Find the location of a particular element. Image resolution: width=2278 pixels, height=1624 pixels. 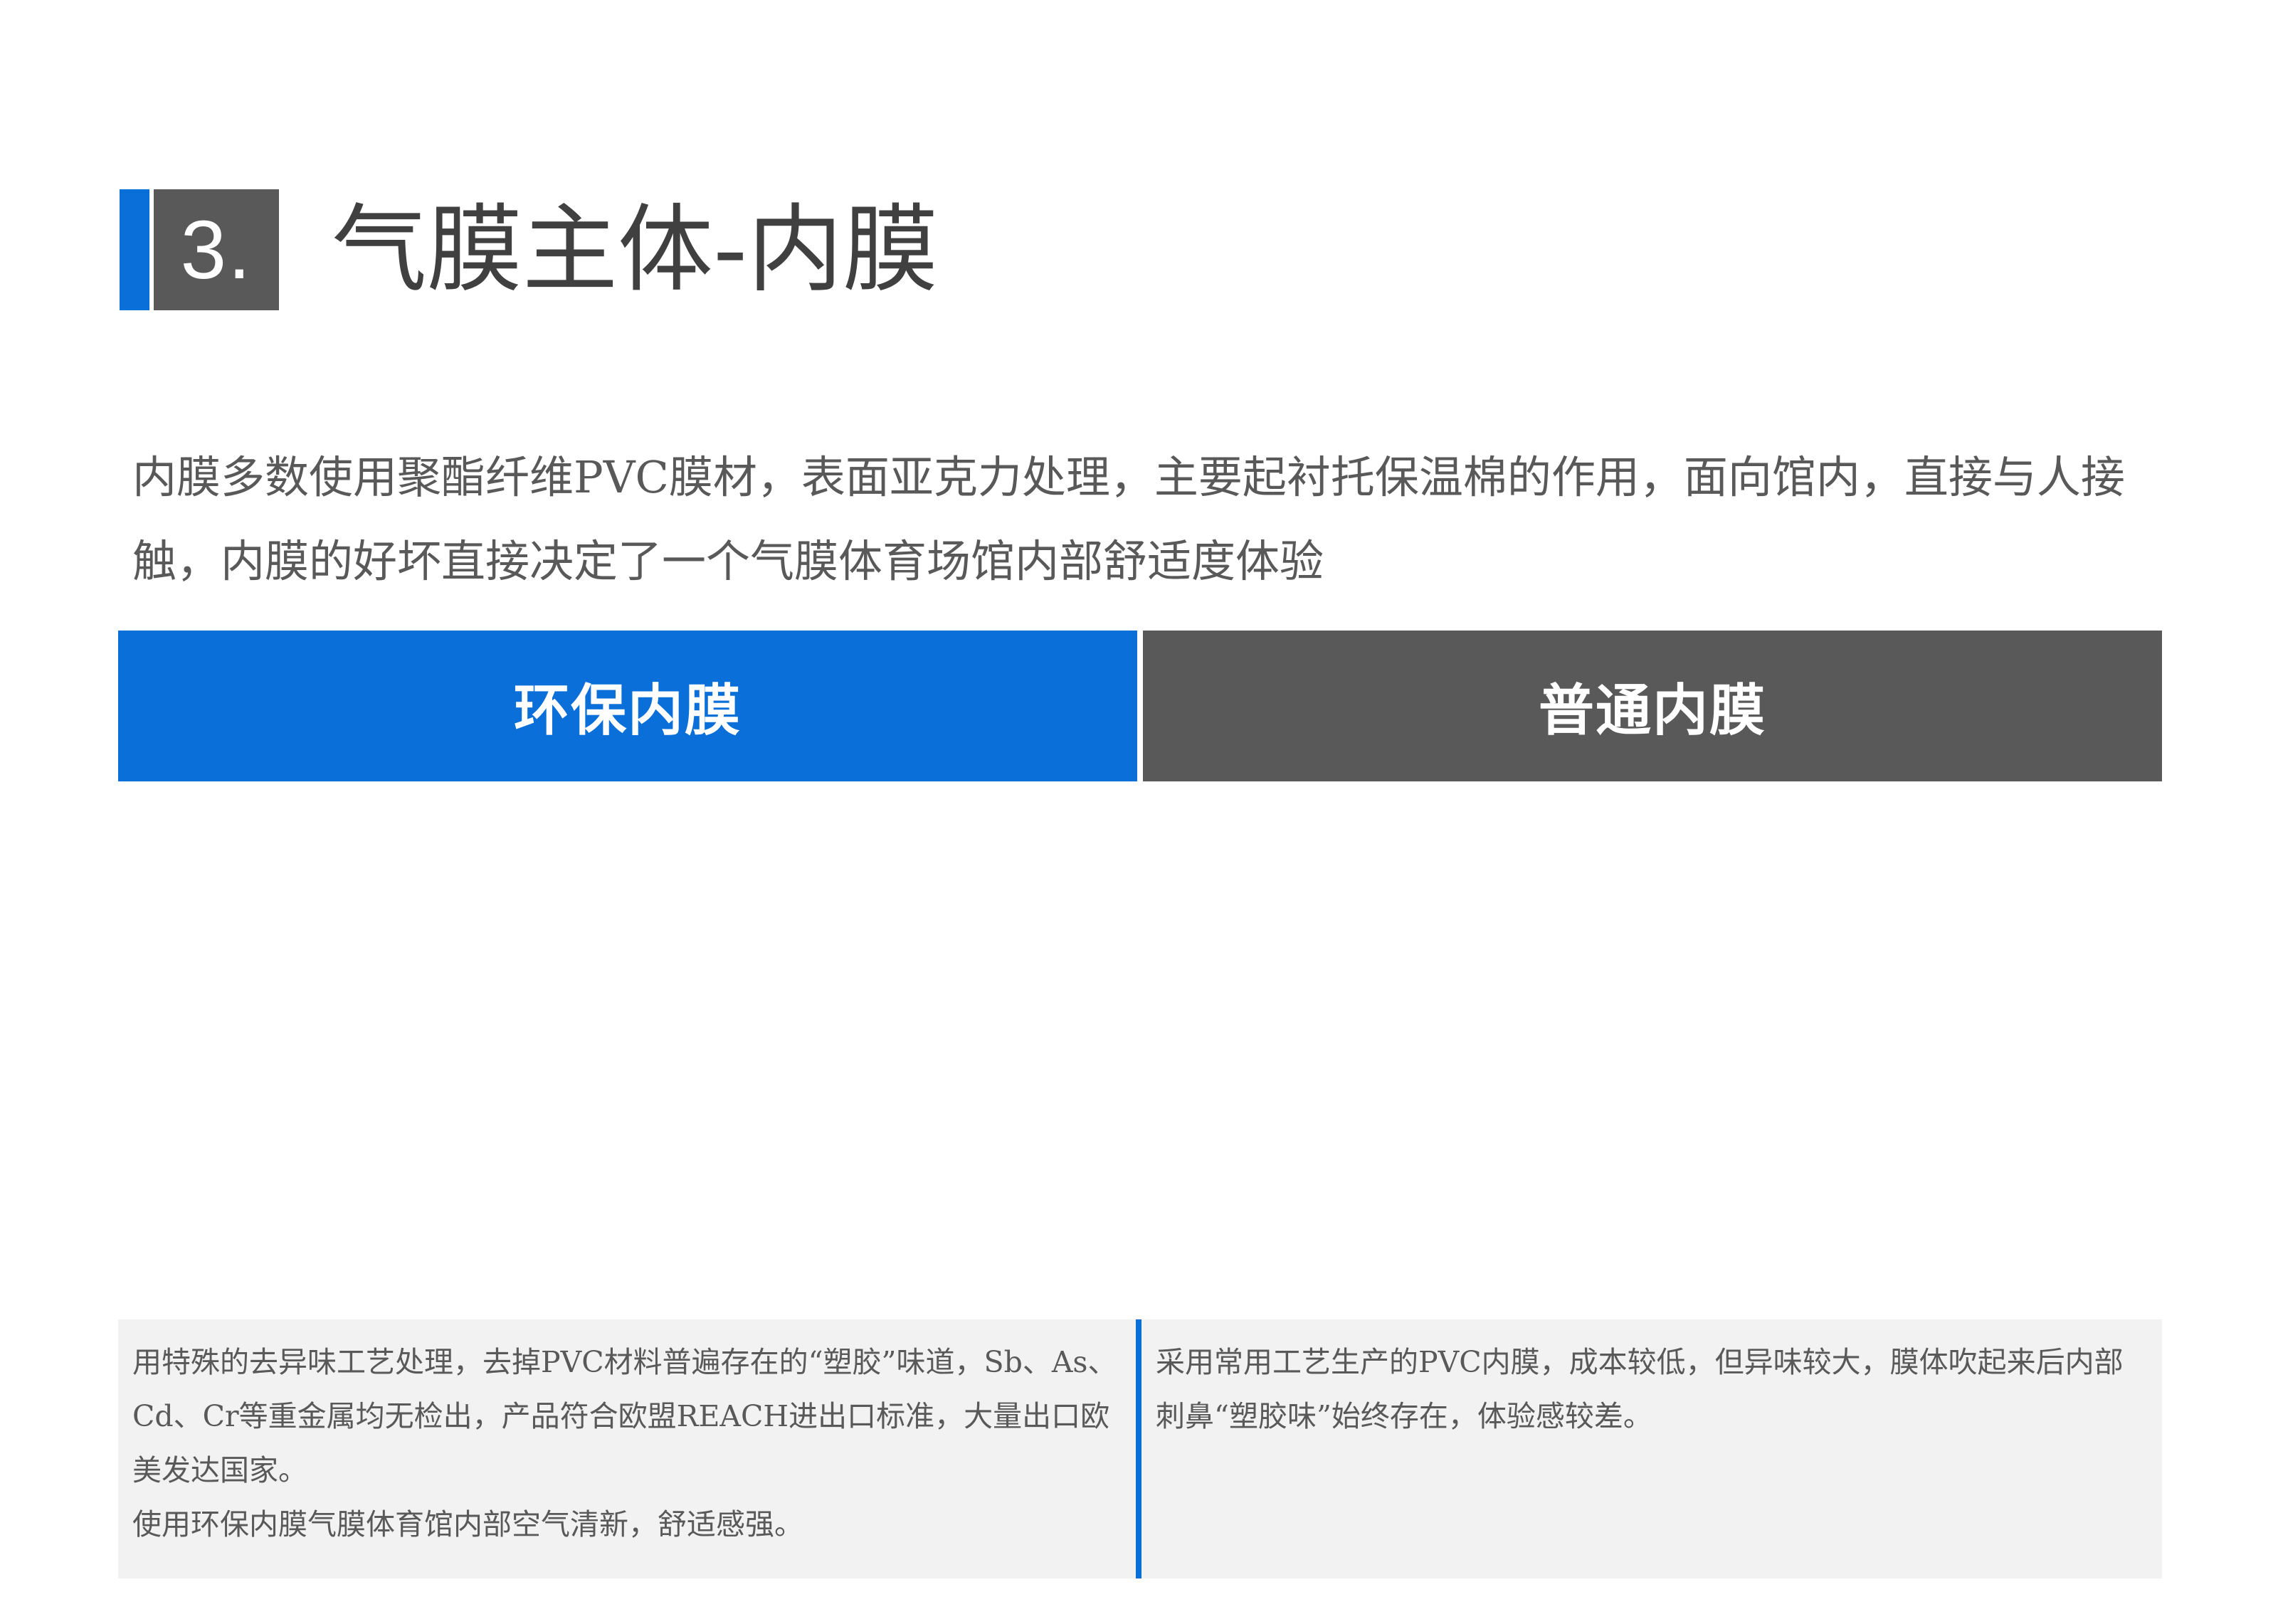

section-number: 3. is located at coordinates (216, 250).